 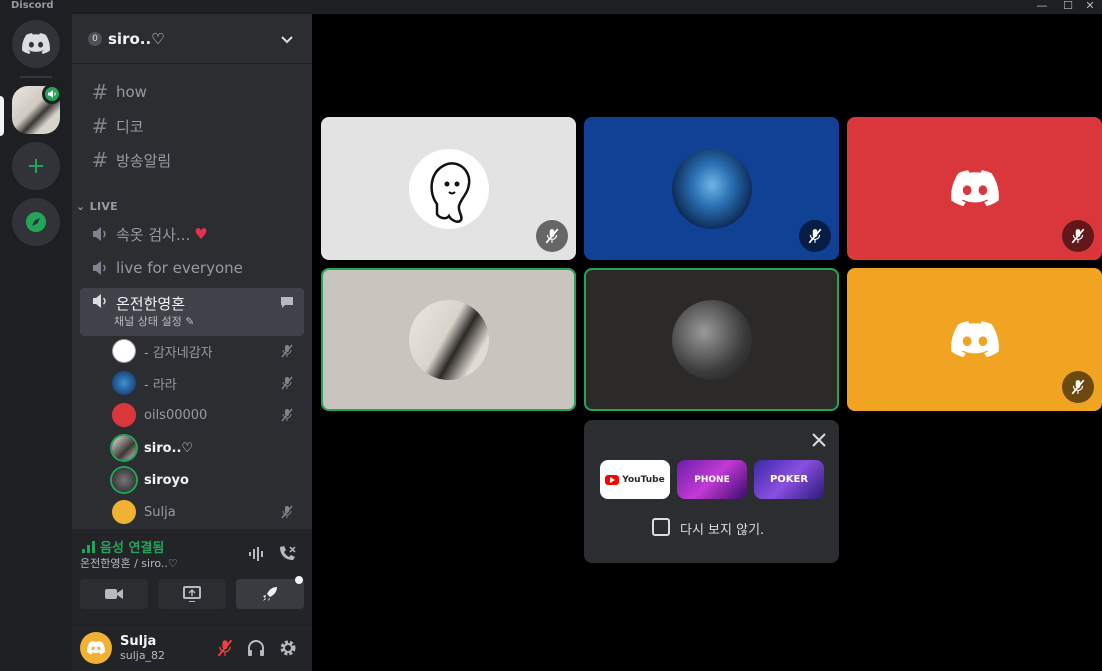 I want to click on guild-header: 0 siro..♡, so click(x=192, y=39).